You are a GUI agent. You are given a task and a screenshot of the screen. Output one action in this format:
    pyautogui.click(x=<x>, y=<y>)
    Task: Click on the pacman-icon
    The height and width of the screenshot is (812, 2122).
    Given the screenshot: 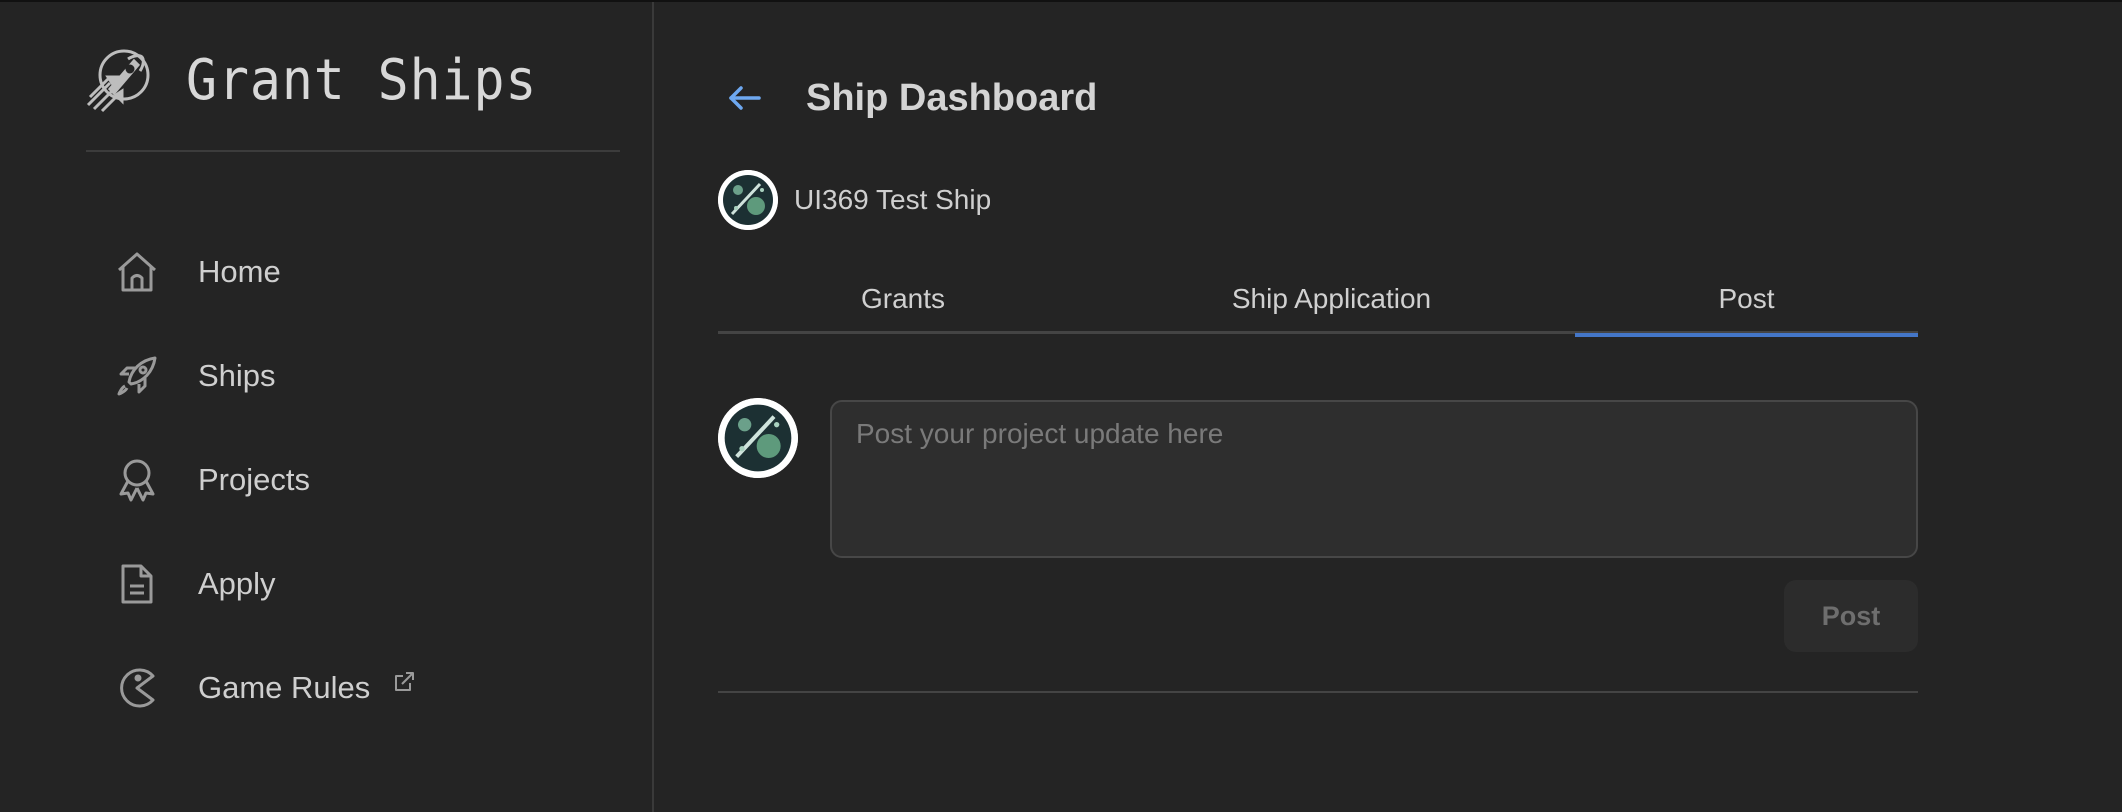 What is the action you would take?
    pyautogui.click(x=137, y=688)
    